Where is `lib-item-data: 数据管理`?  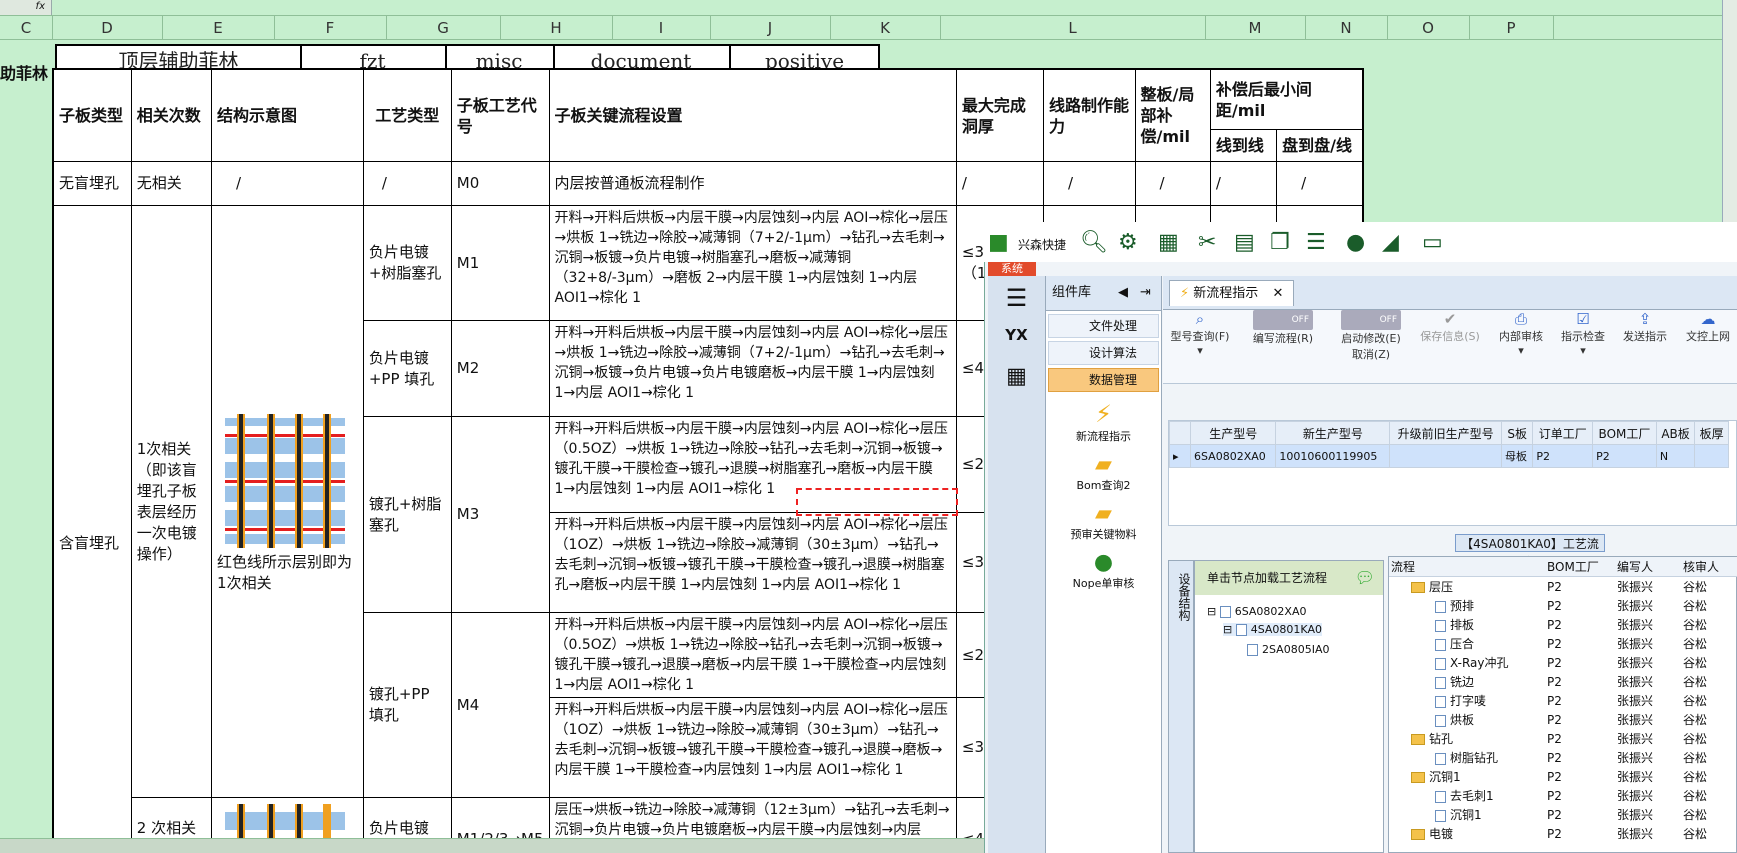
lib-item-data: 数据管理 is located at coordinates (1103, 380).